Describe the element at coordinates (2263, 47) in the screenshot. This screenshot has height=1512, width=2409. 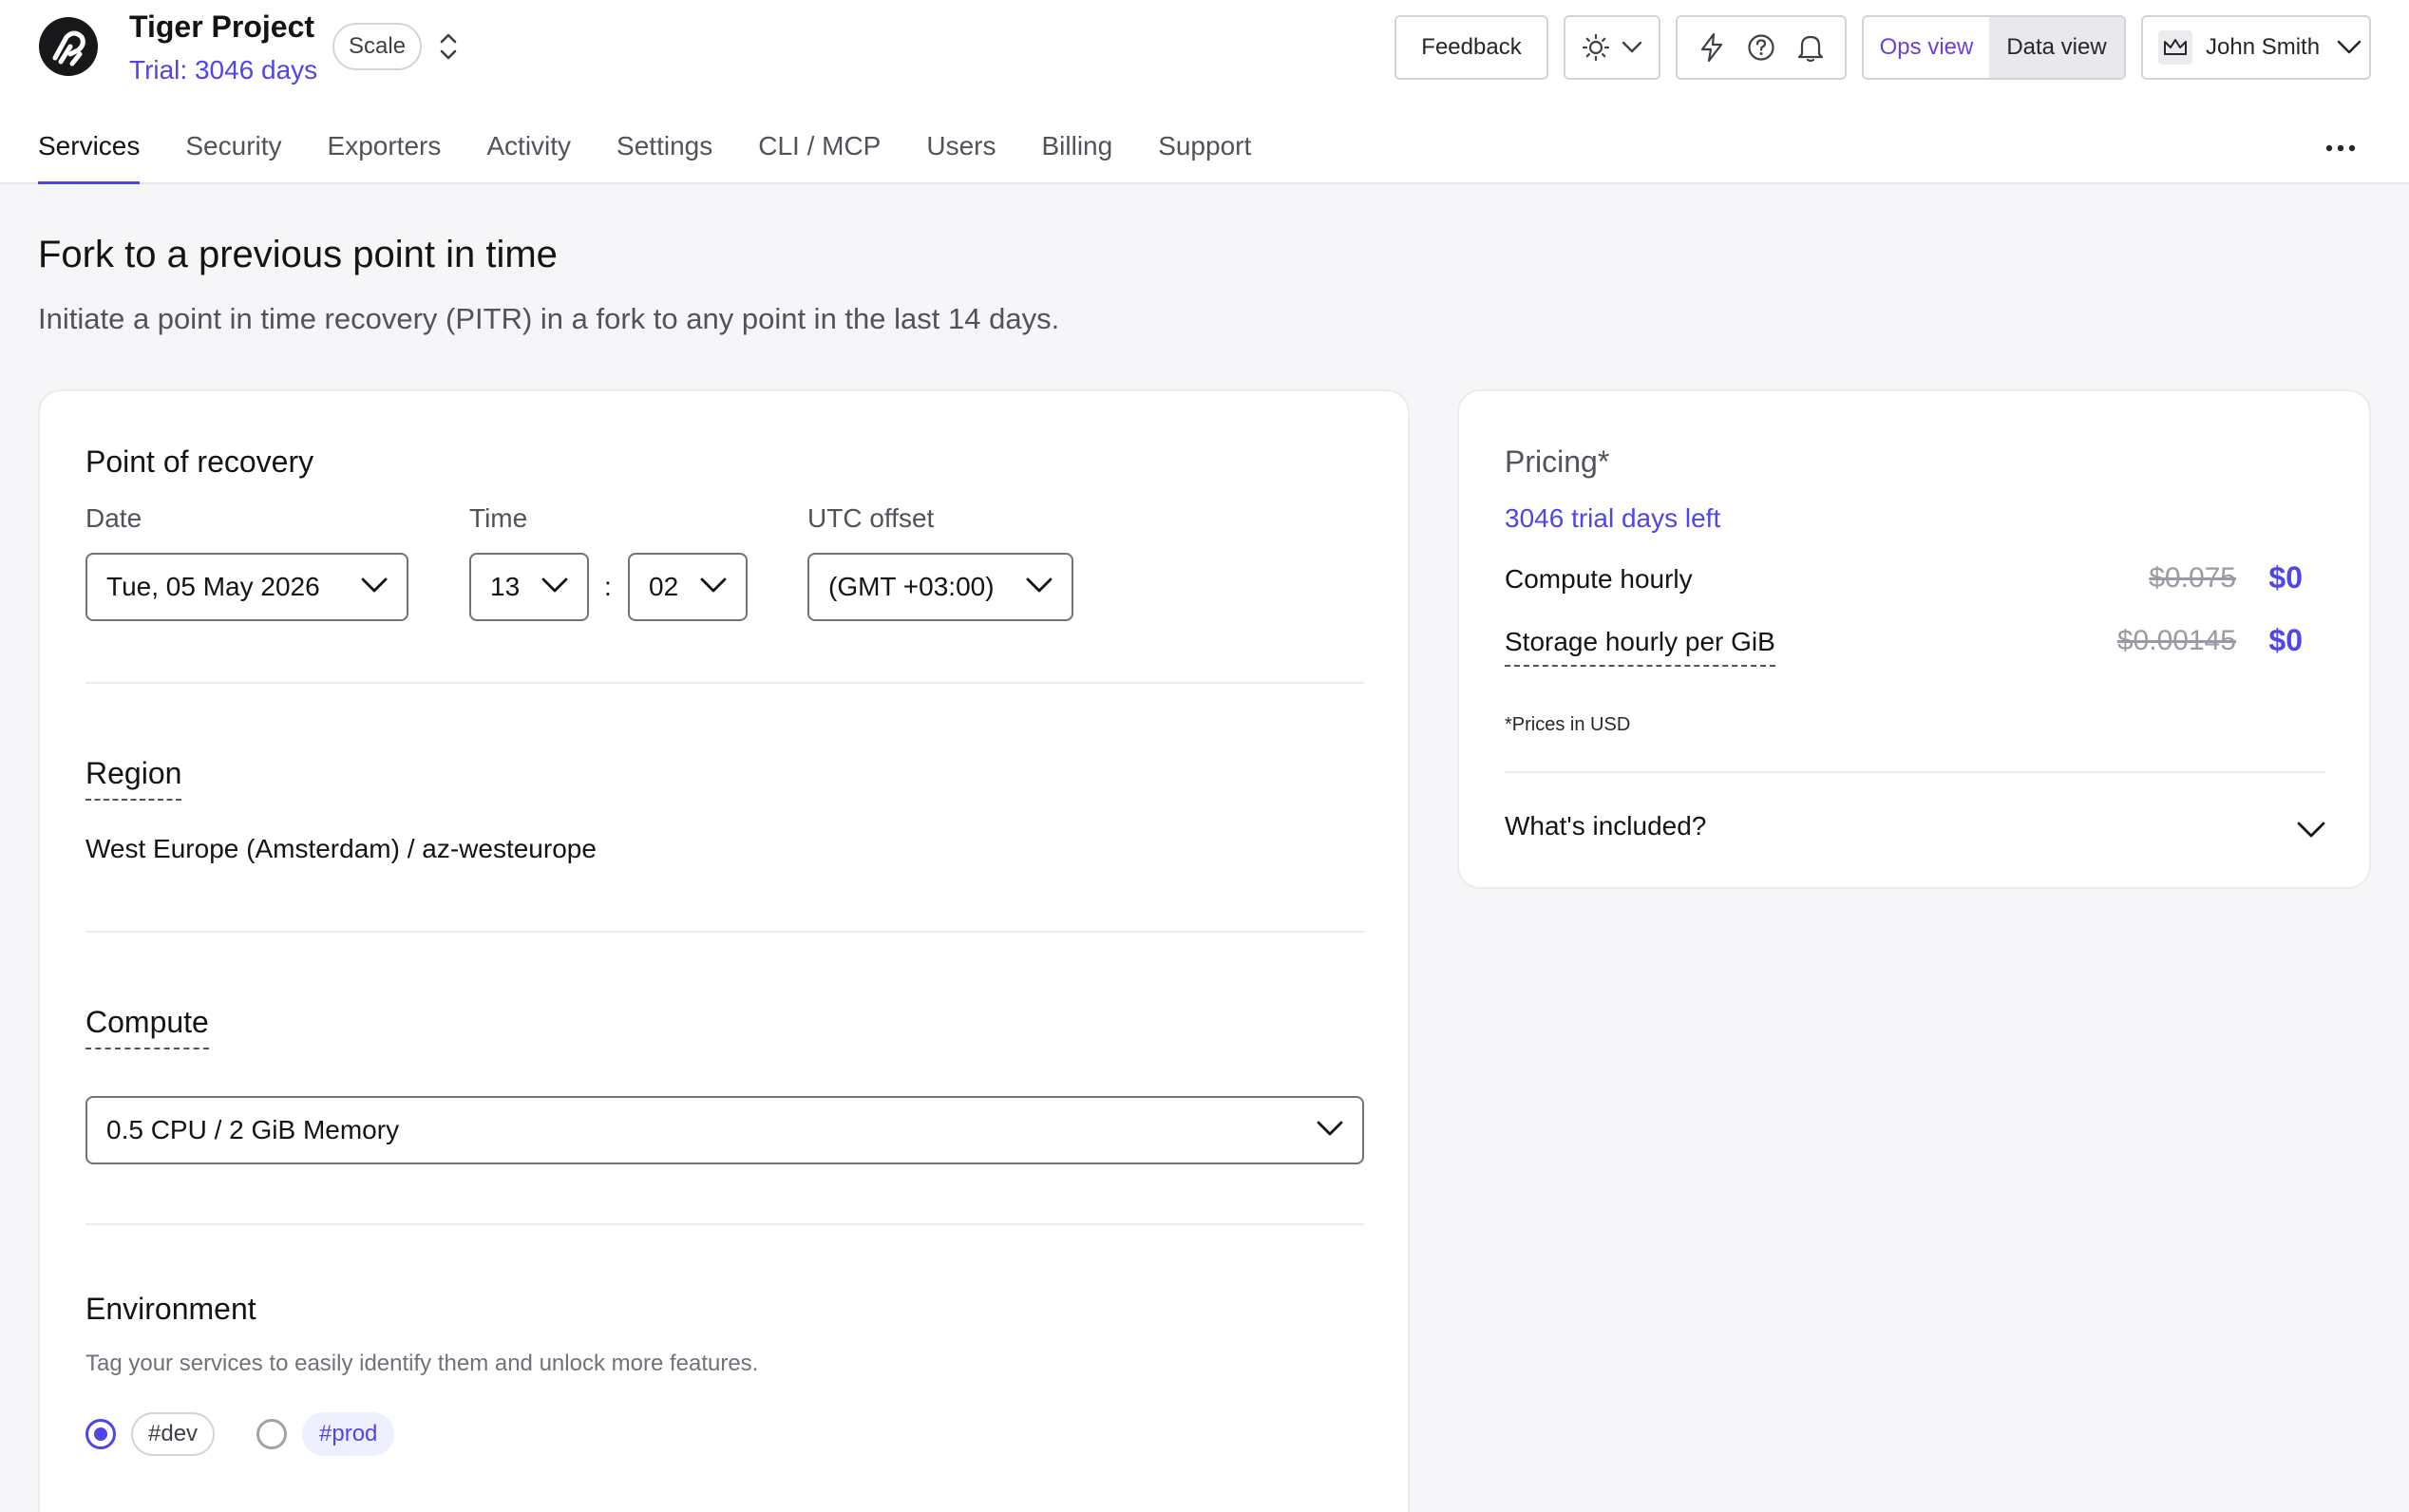
I see `user-name: John Smith` at that location.